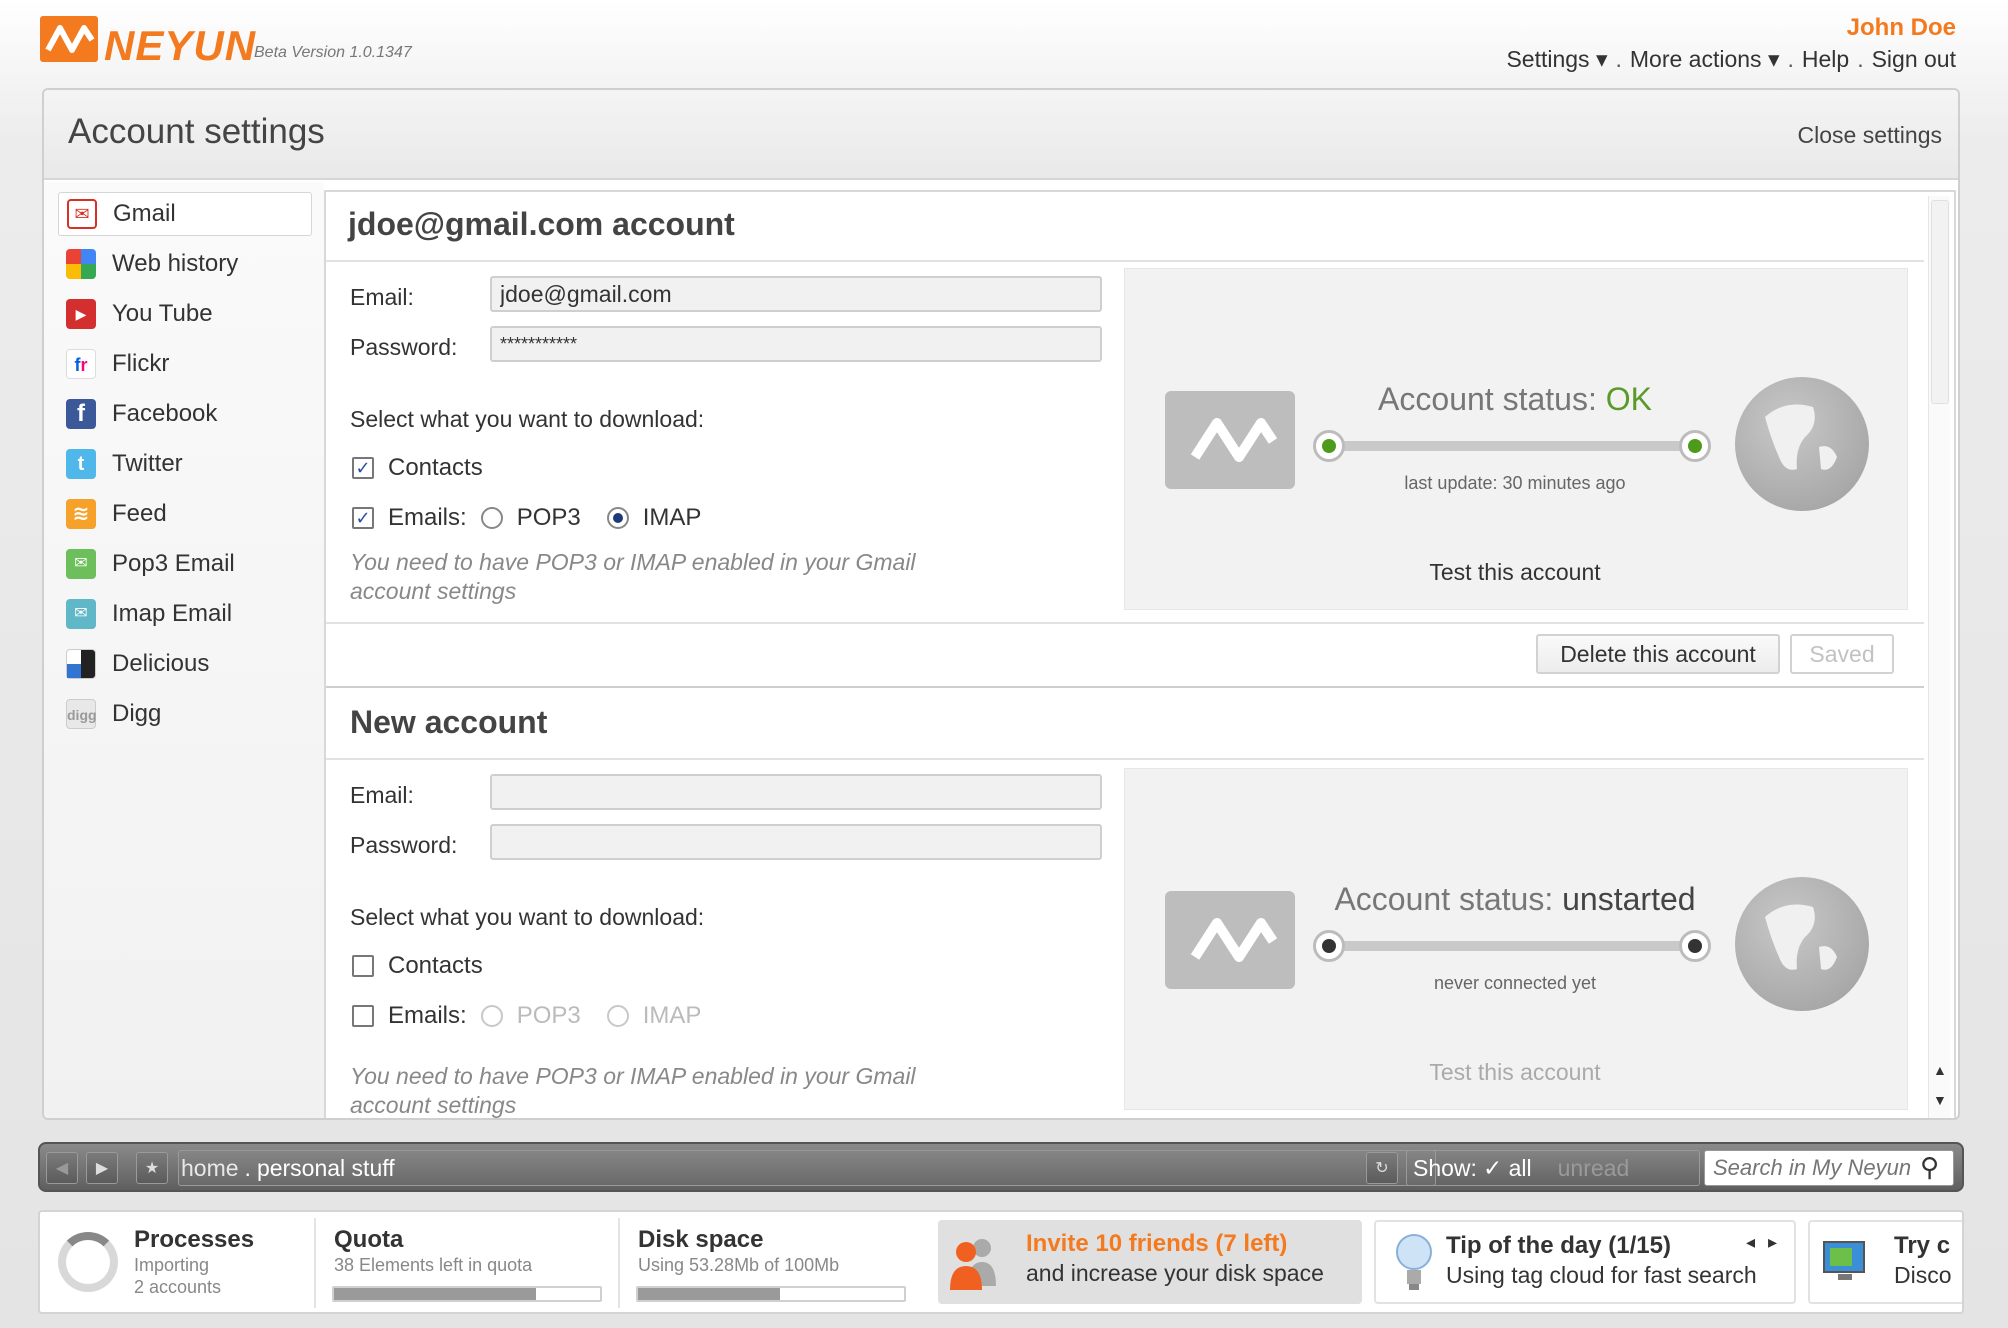 This screenshot has width=2008, height=1328. I want to click on disk-space-progress-fill, so click(709, 1294).